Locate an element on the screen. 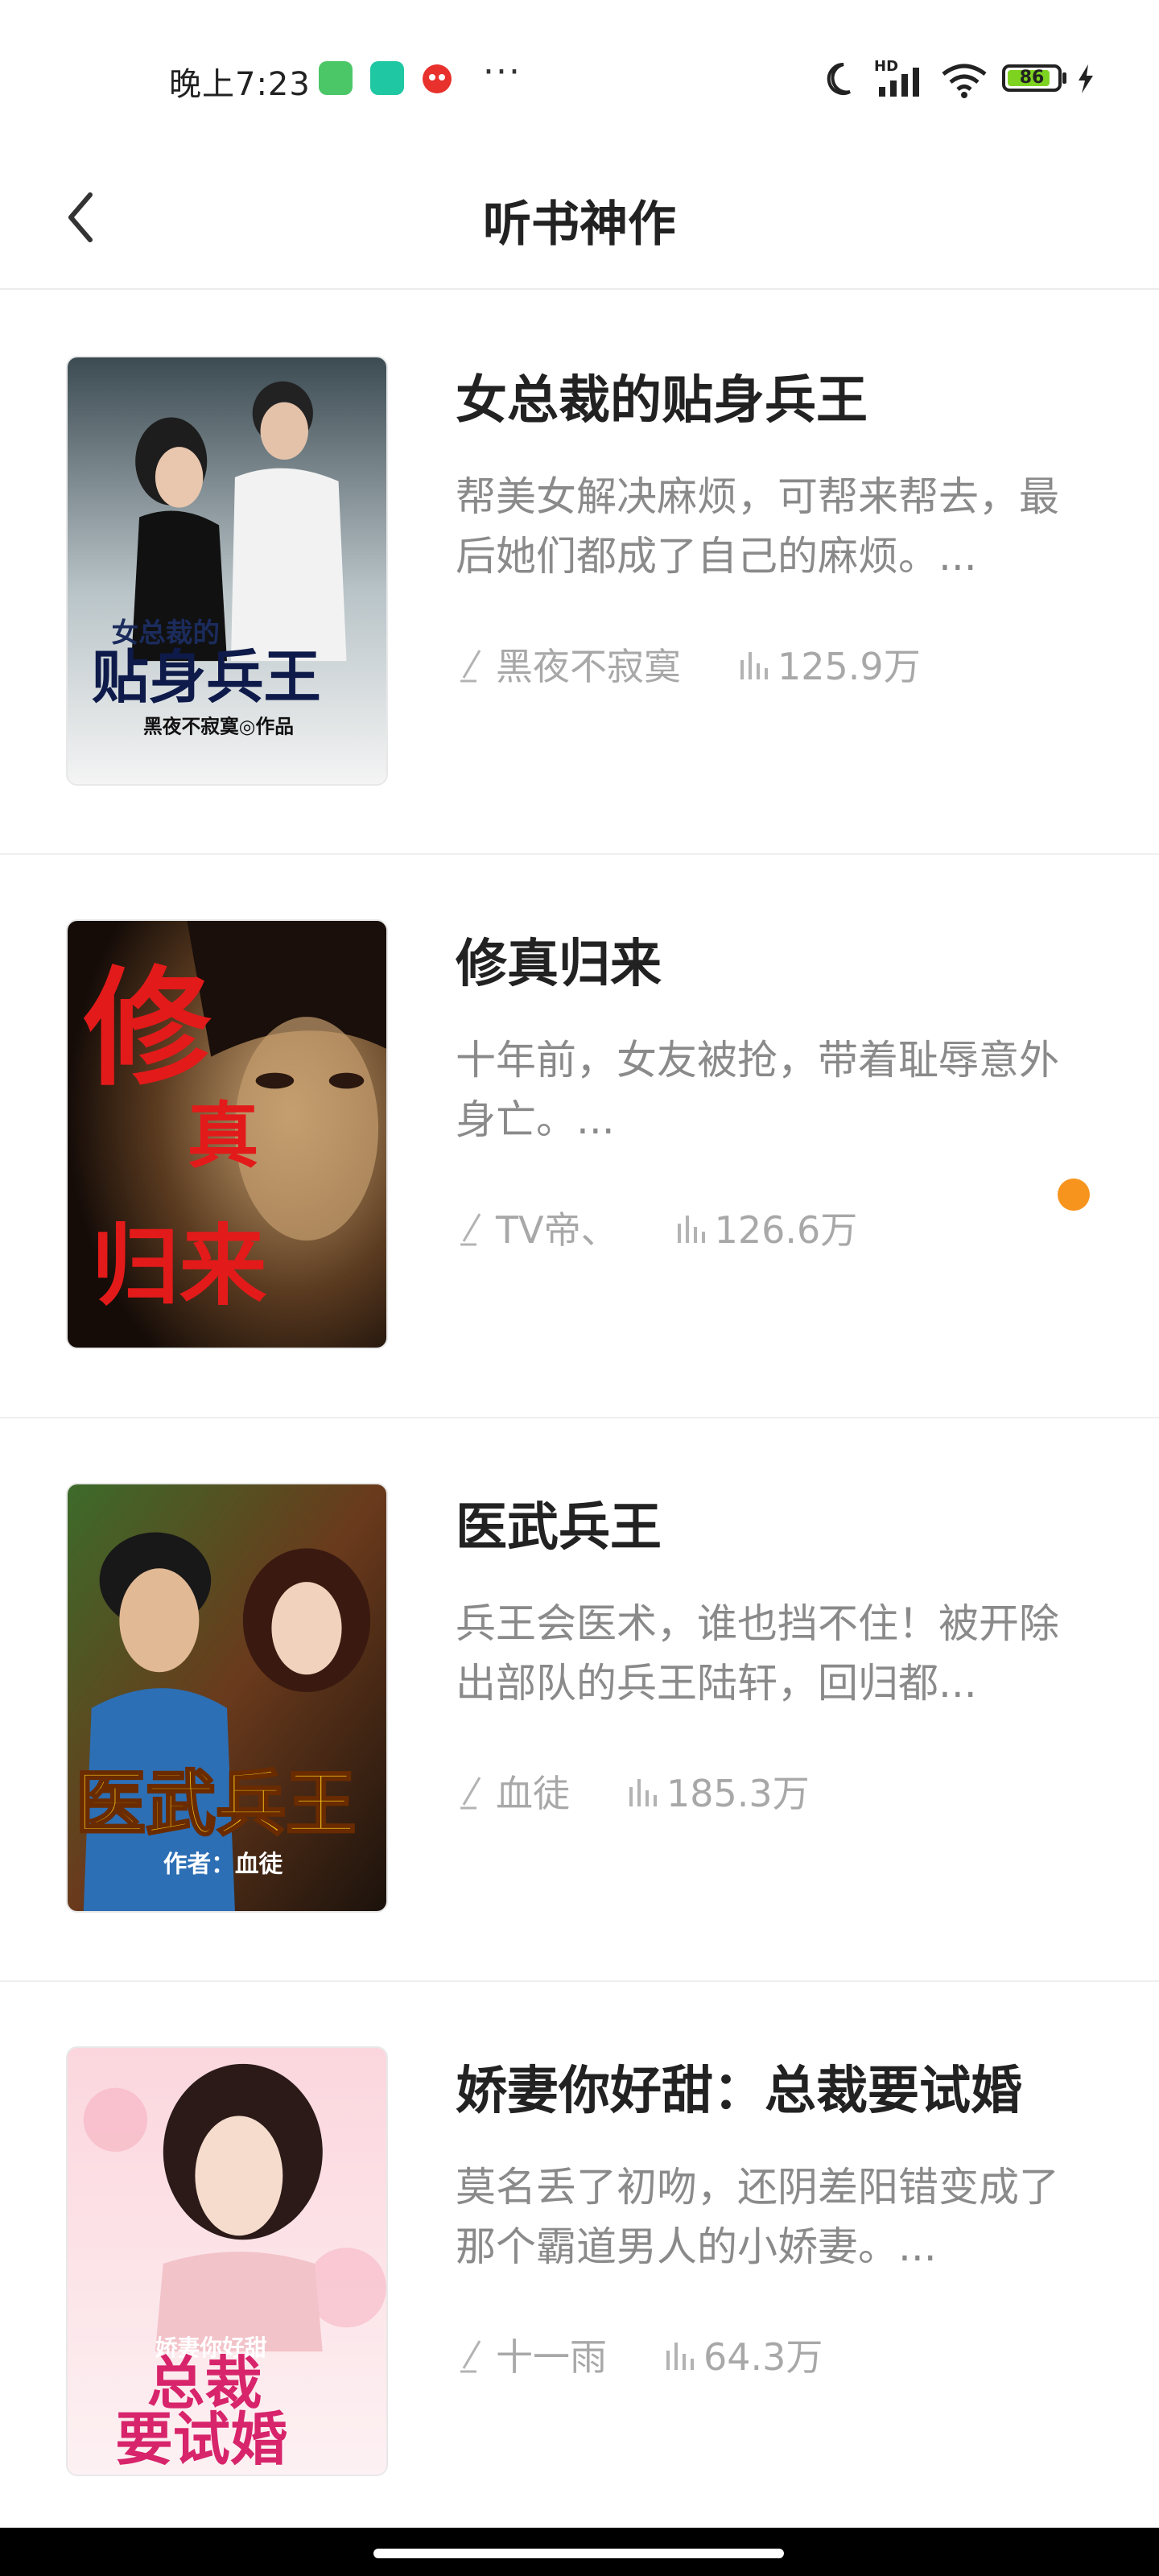 Image resolution: width=1159 pixels, height=2576 pixels. charging-icon is located at coordinates (1086, 78).